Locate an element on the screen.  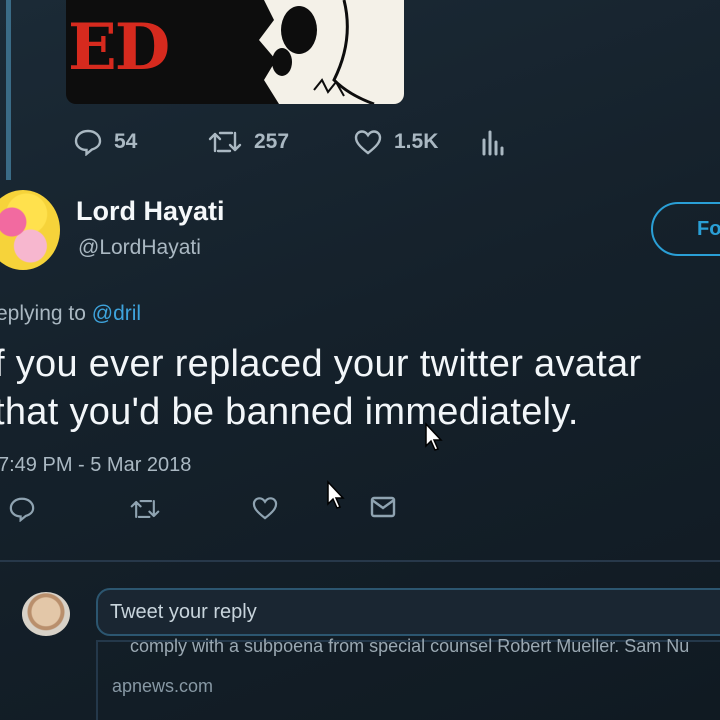
message-icon is located at coordinates (383, 507).